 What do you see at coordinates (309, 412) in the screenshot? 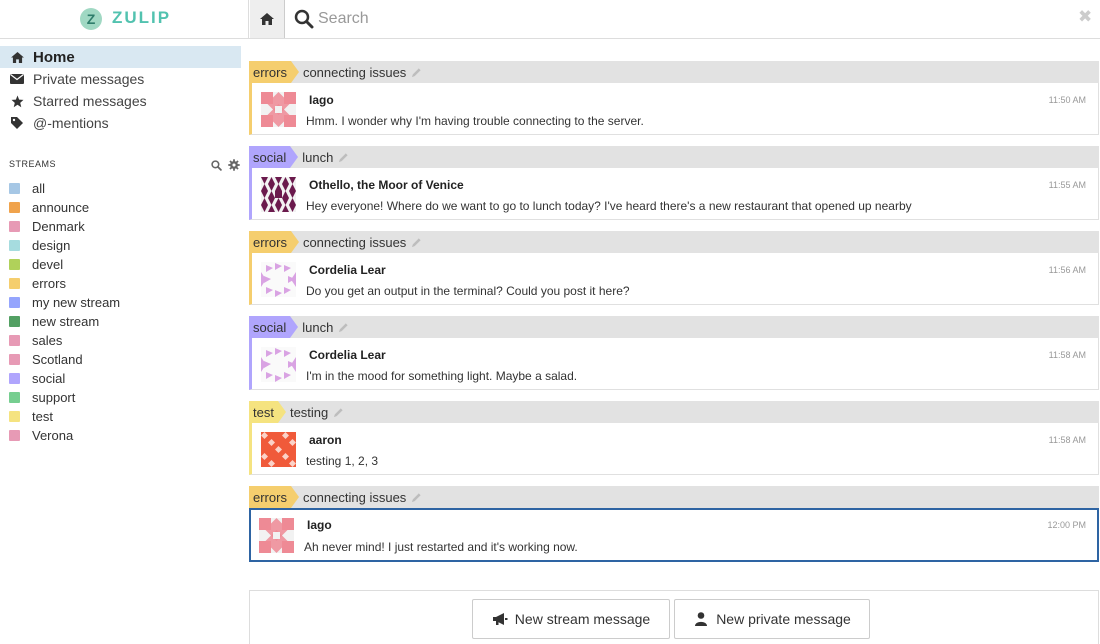
I see `topic-name: testing` at bounding box center [309, 412].